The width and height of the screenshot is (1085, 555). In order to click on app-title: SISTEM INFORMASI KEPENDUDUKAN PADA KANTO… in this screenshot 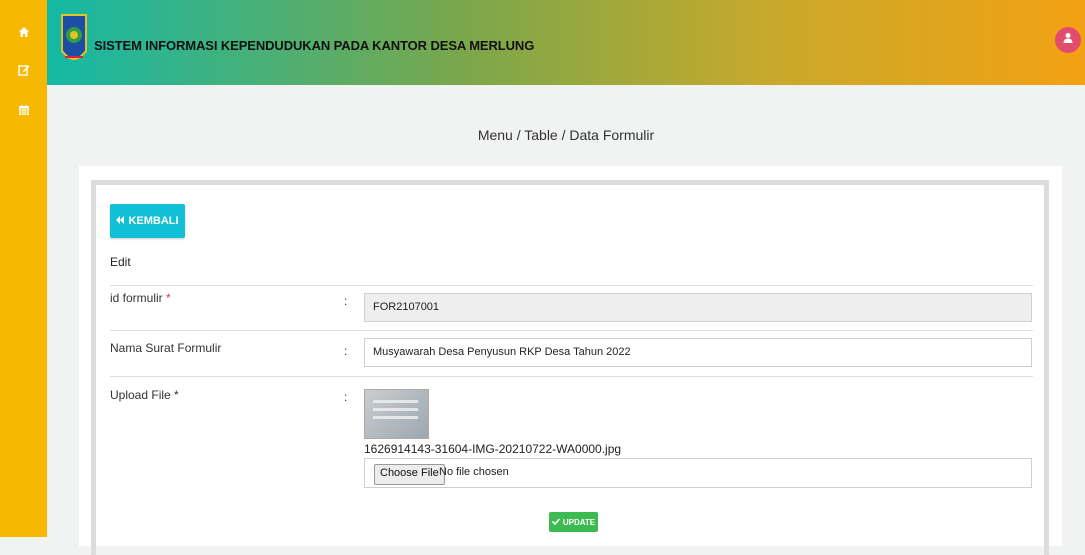, I will do `click(314, 45)`.